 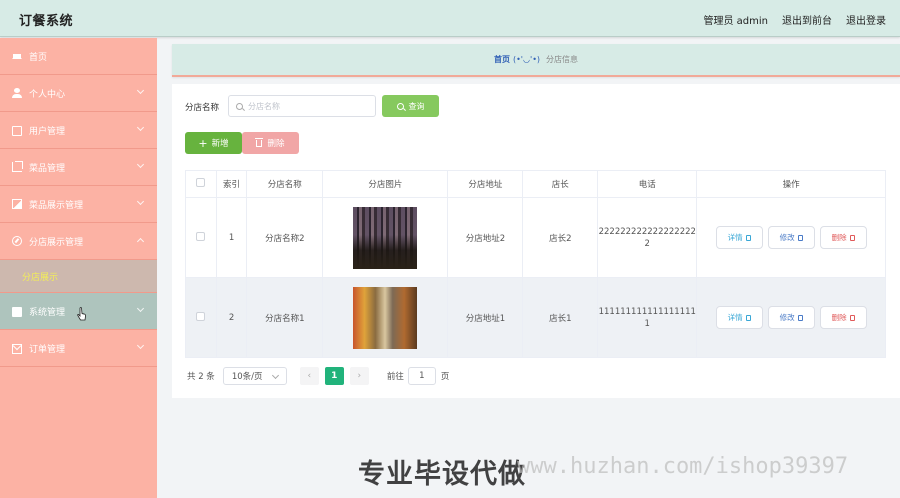 I want to click on page-size-select: 10条/页, so click(x=254, y=376).